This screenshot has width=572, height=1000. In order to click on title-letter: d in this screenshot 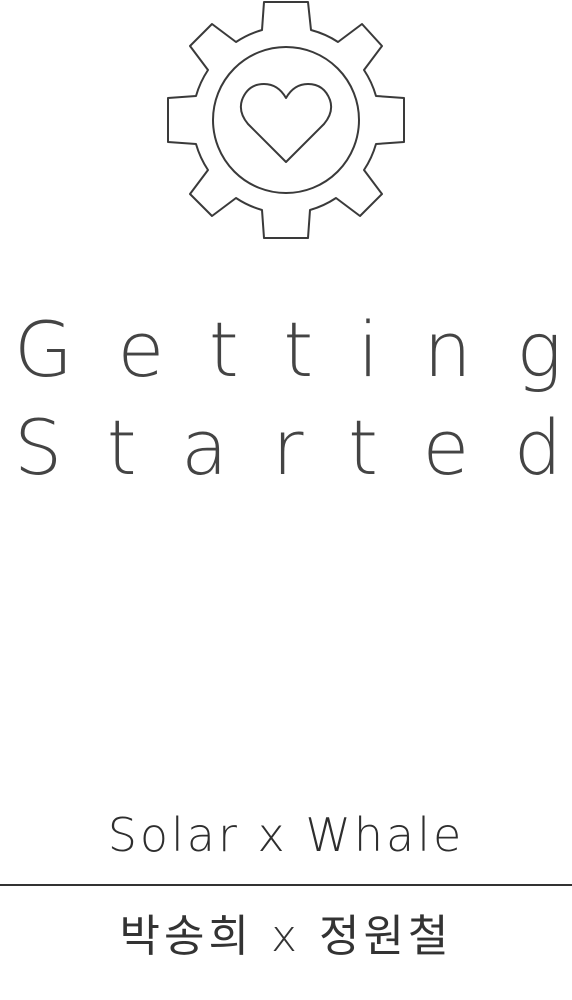, I will do `click(537, 447)`.